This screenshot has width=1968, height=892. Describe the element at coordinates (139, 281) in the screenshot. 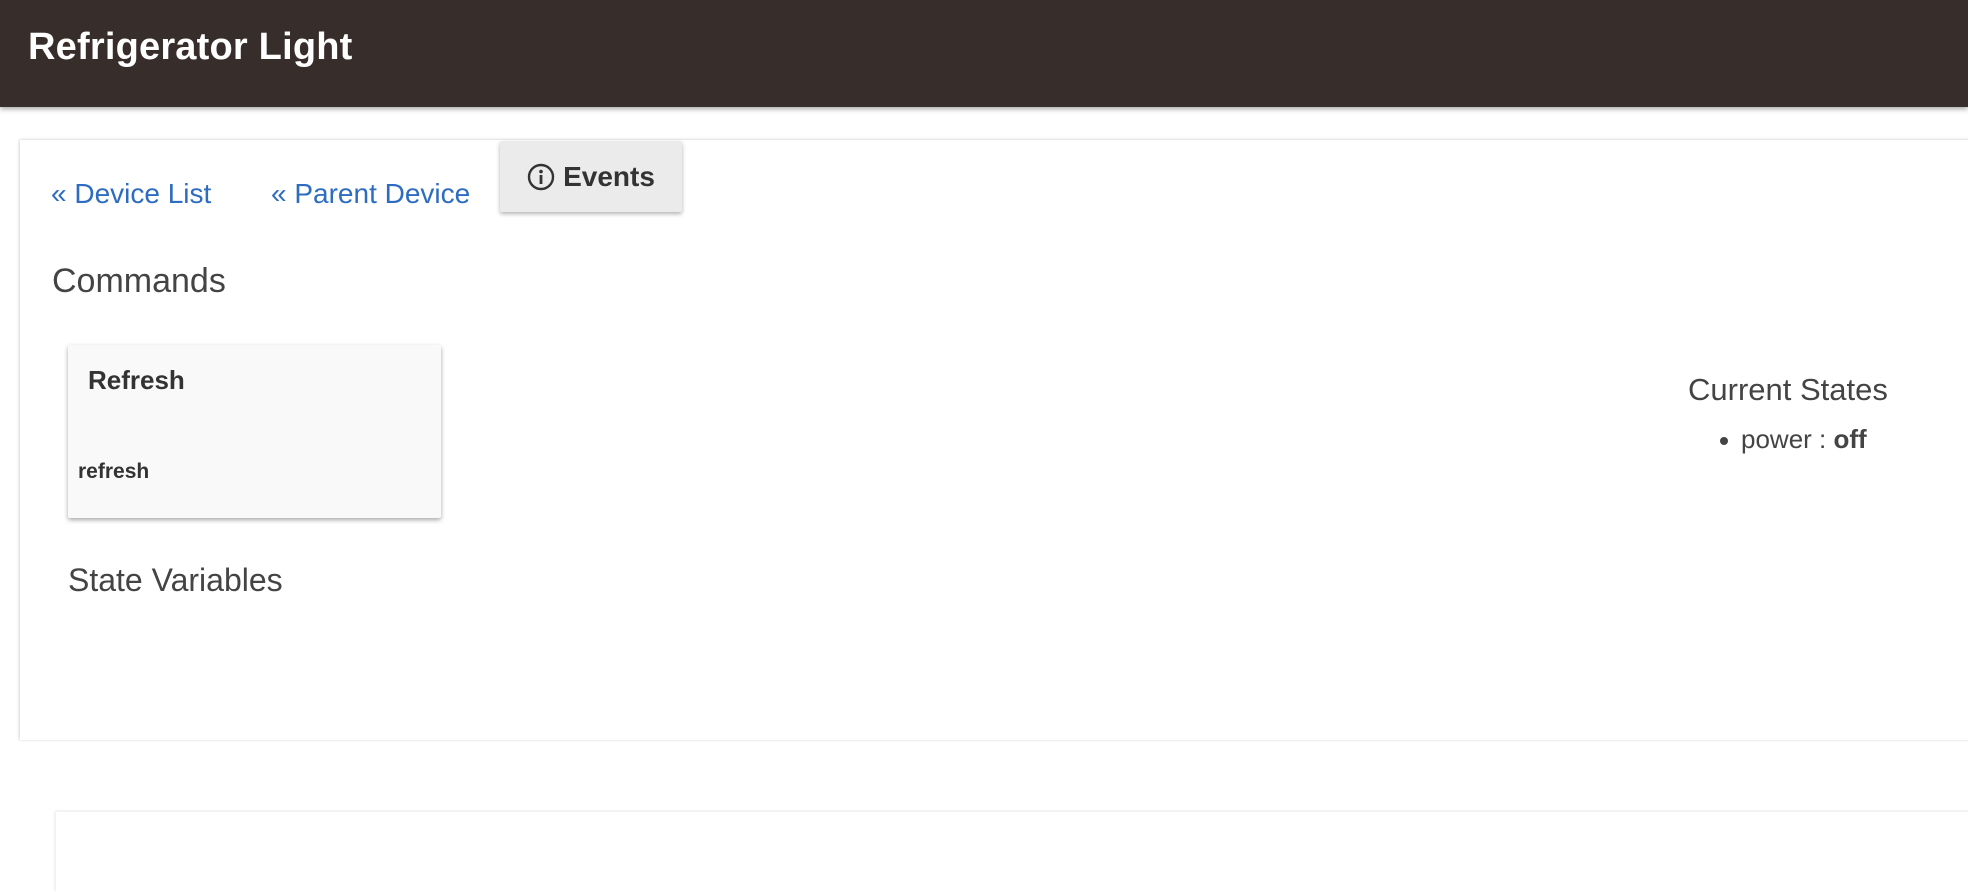

I see `commands-heading: Commands` at that location.